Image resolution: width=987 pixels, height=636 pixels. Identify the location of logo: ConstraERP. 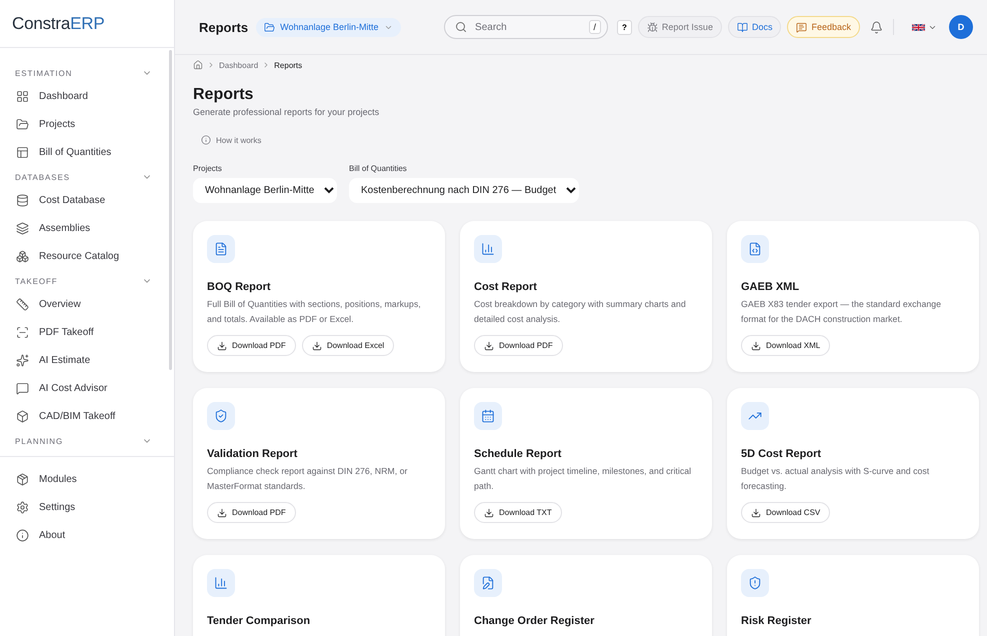
(58, 24).